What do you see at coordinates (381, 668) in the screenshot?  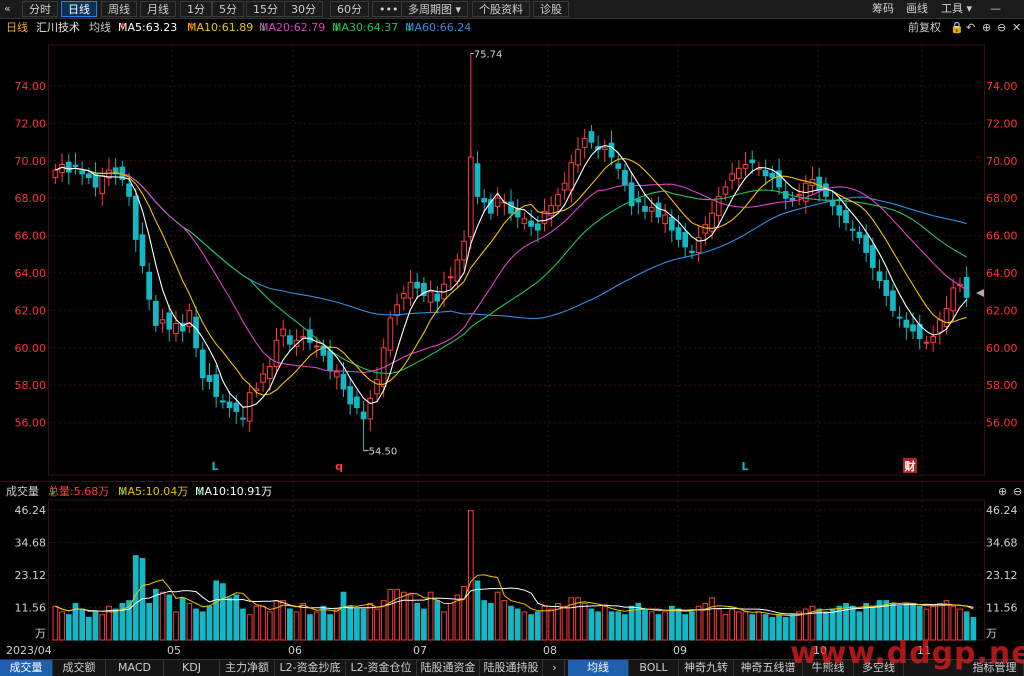 I see `indicator-tab-6: L2-资金仓位` at bounding box center [381, 668].